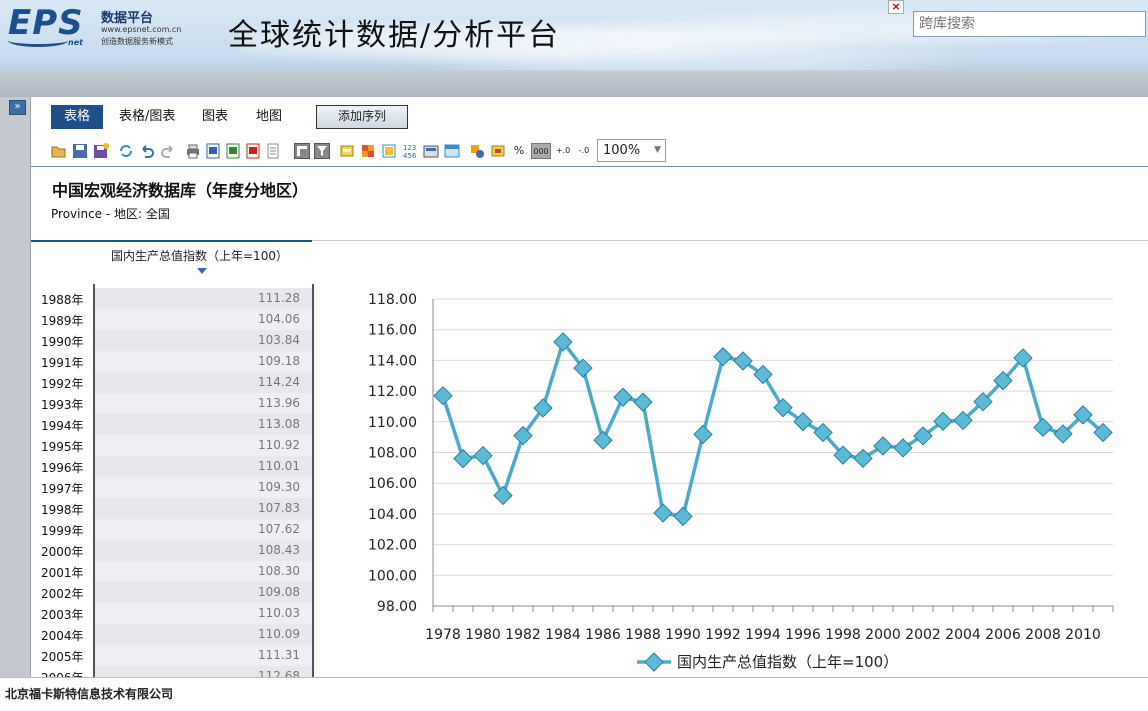 This screenshot has width=1148, height=711. Describe the element at coordinates (362, 117) in the screenshot. I see `add-series-button: 添加序列` at that location.